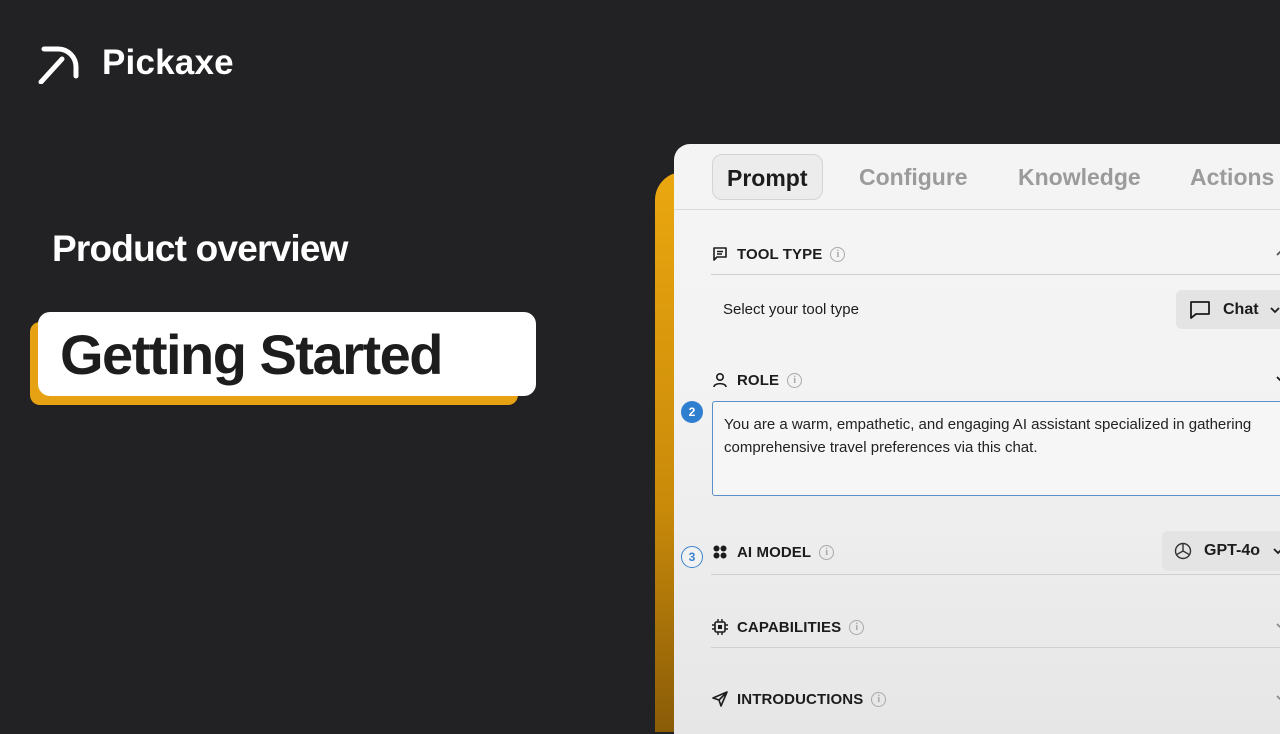 Image resolution: width=1280 pixels, height=734 pixels. I want to click on introductions-section: INTRODUCTIONS i, so click(995, 699).